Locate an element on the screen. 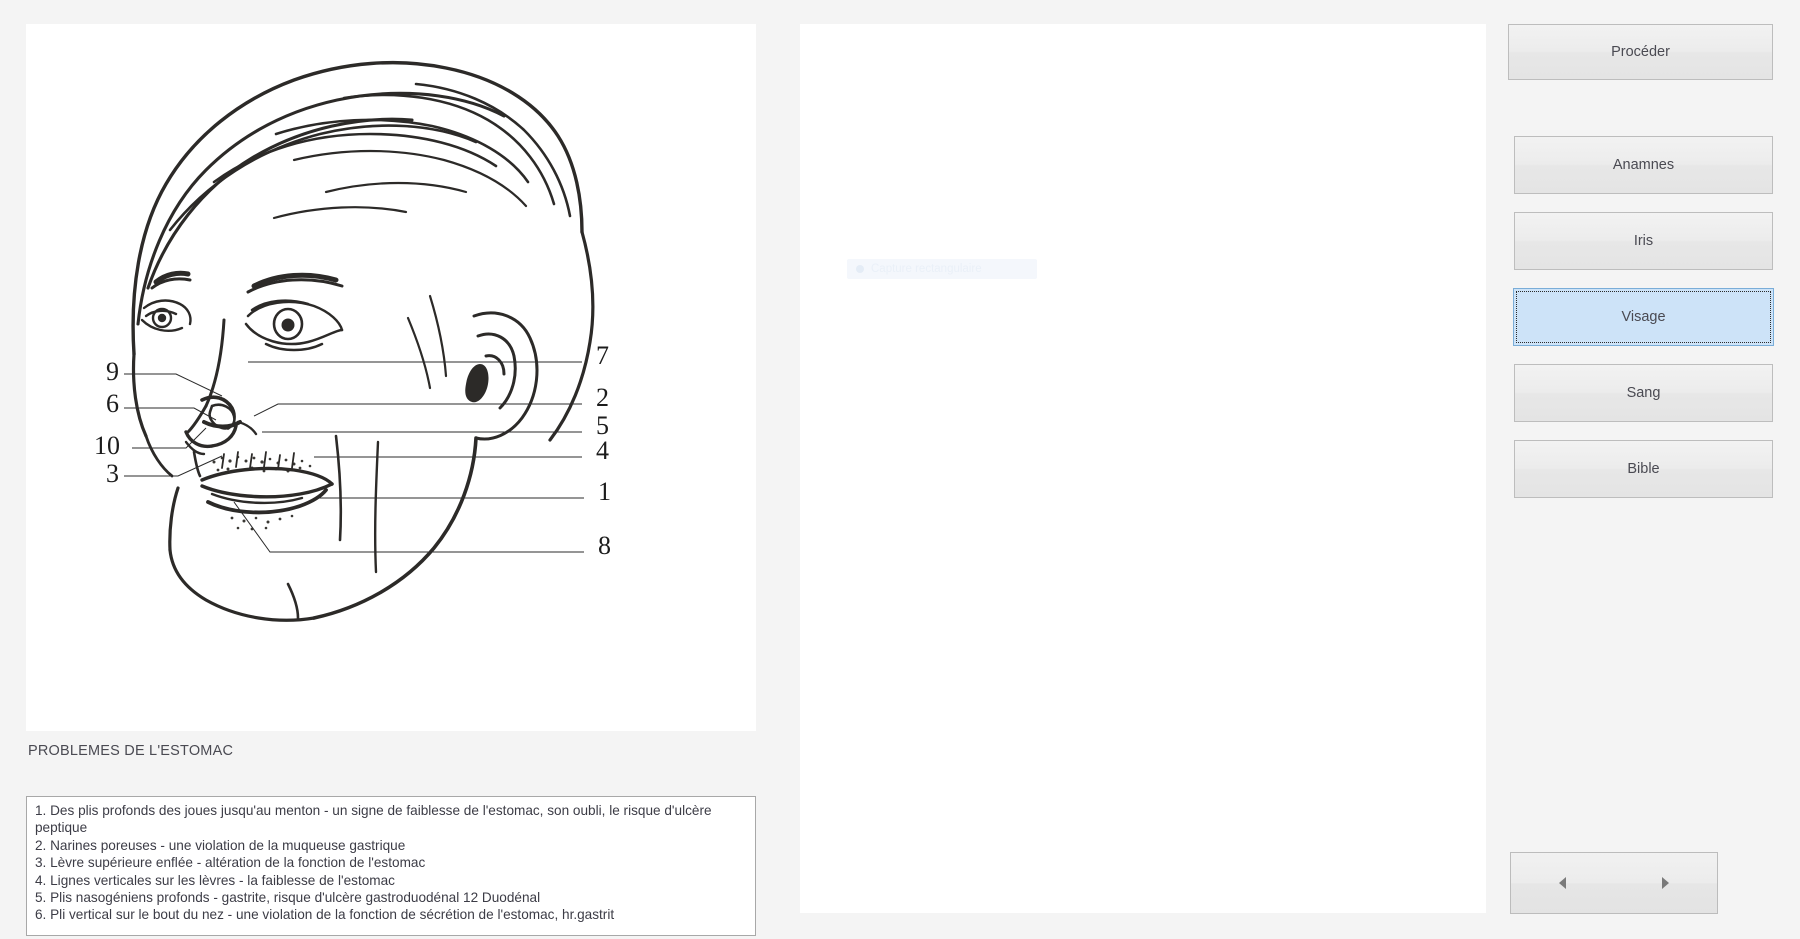 The image size is (1800, 939). previous-button is located at coordinates (1562, 883).